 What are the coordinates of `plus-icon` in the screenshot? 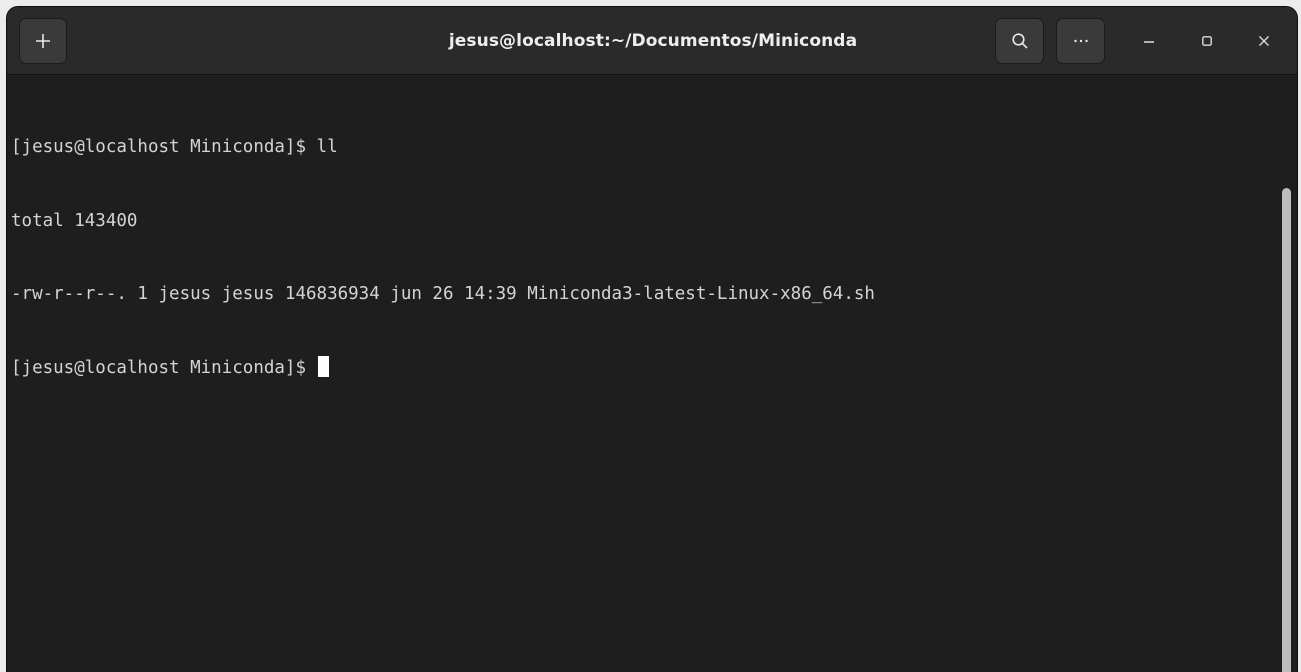 It's located at (43, 41).